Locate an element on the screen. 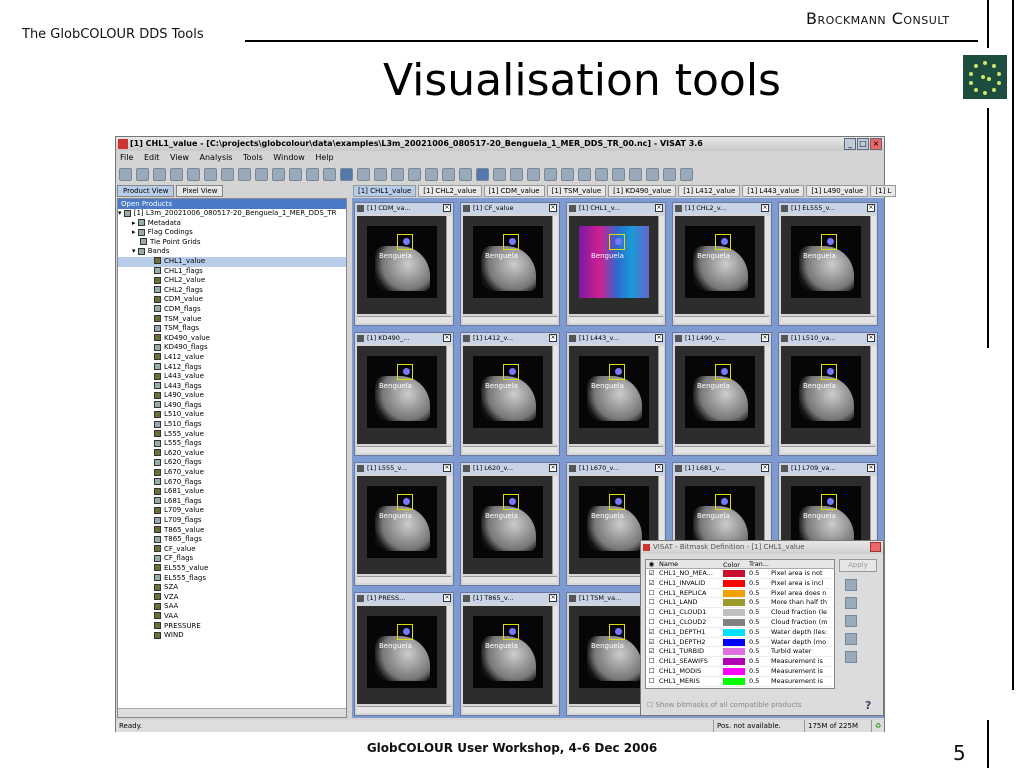 Image resolution: width=1024 pixels, height=768 pixels. tree-band-item: L443_flags is located at coordinates (232, 387).